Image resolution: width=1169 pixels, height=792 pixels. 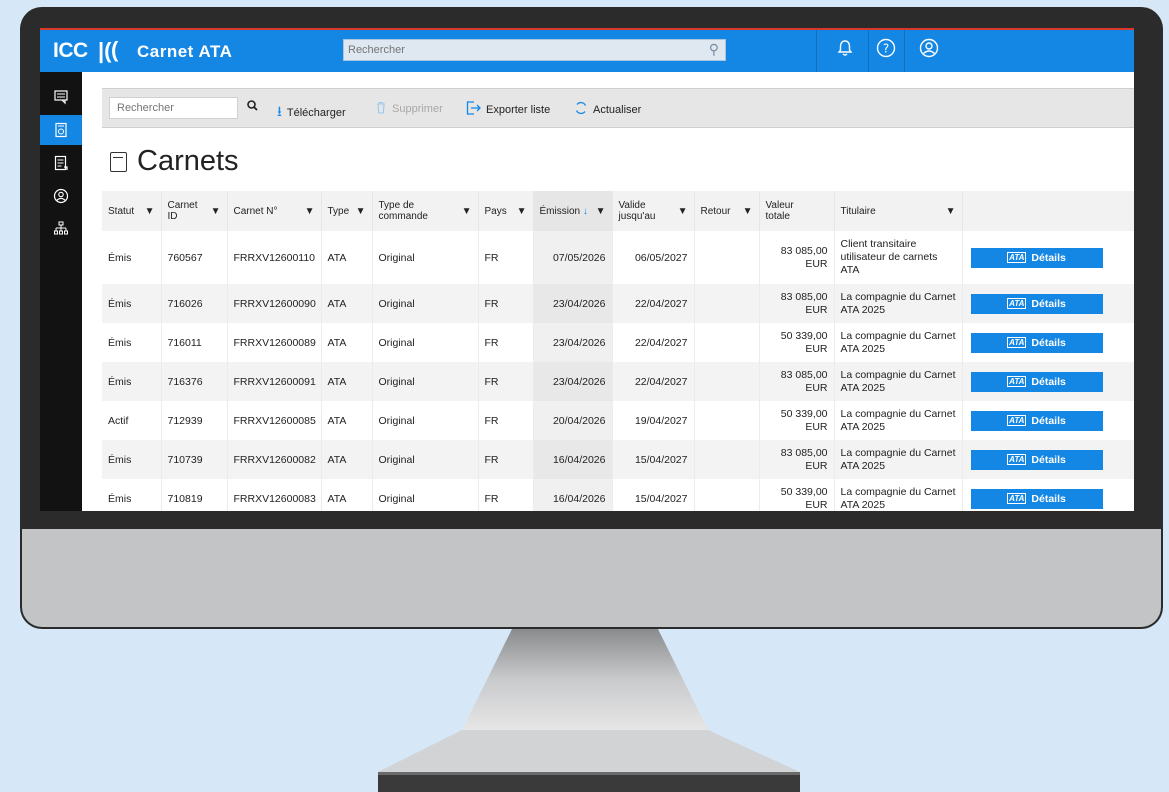 I want to click on column-header-statut: Statut ▼, so click(x=132, y=211).